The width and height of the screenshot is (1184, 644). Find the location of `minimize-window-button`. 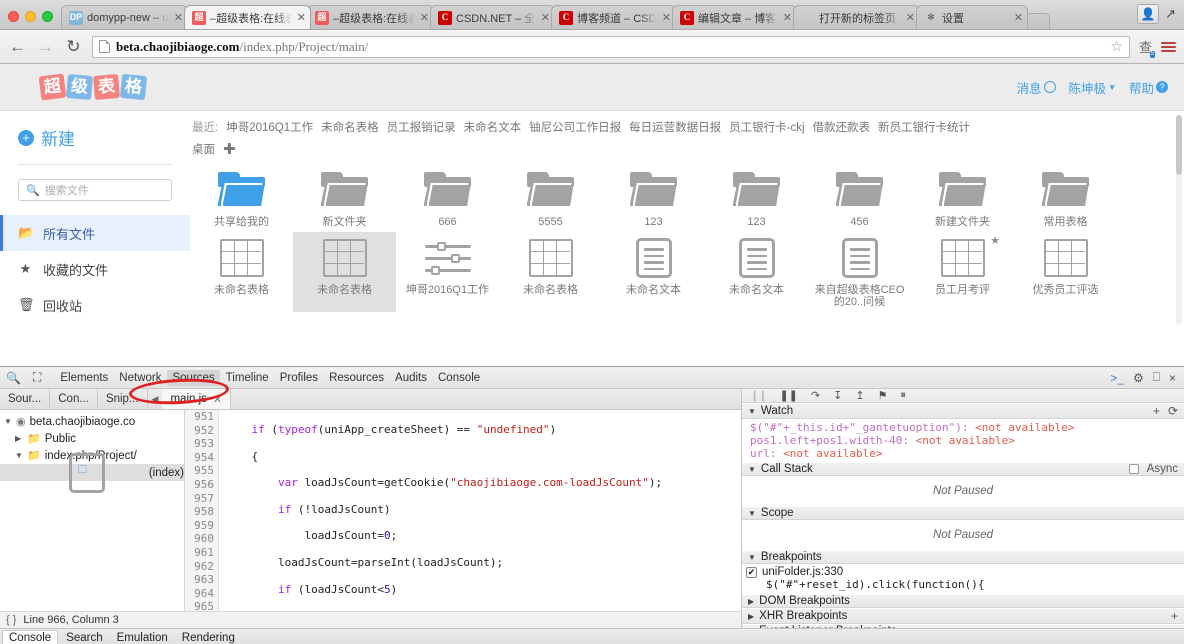

minimize-window-button is located at coordinates (30, 16).